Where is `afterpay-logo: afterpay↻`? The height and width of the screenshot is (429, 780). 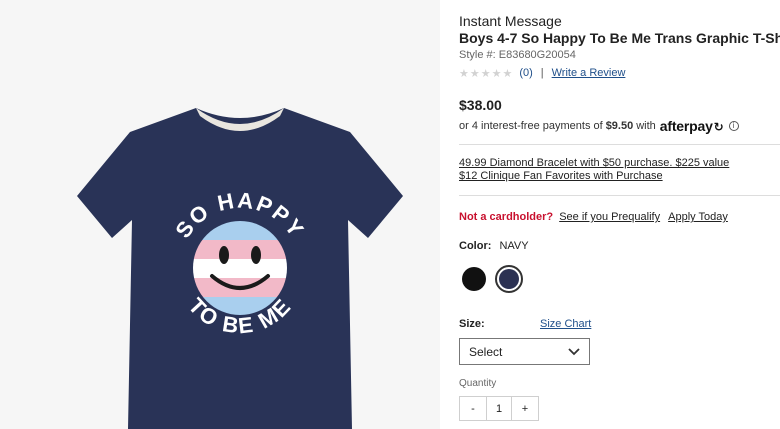
afterpay-logo: afterpay↻ is located at coordinates (692, 126).